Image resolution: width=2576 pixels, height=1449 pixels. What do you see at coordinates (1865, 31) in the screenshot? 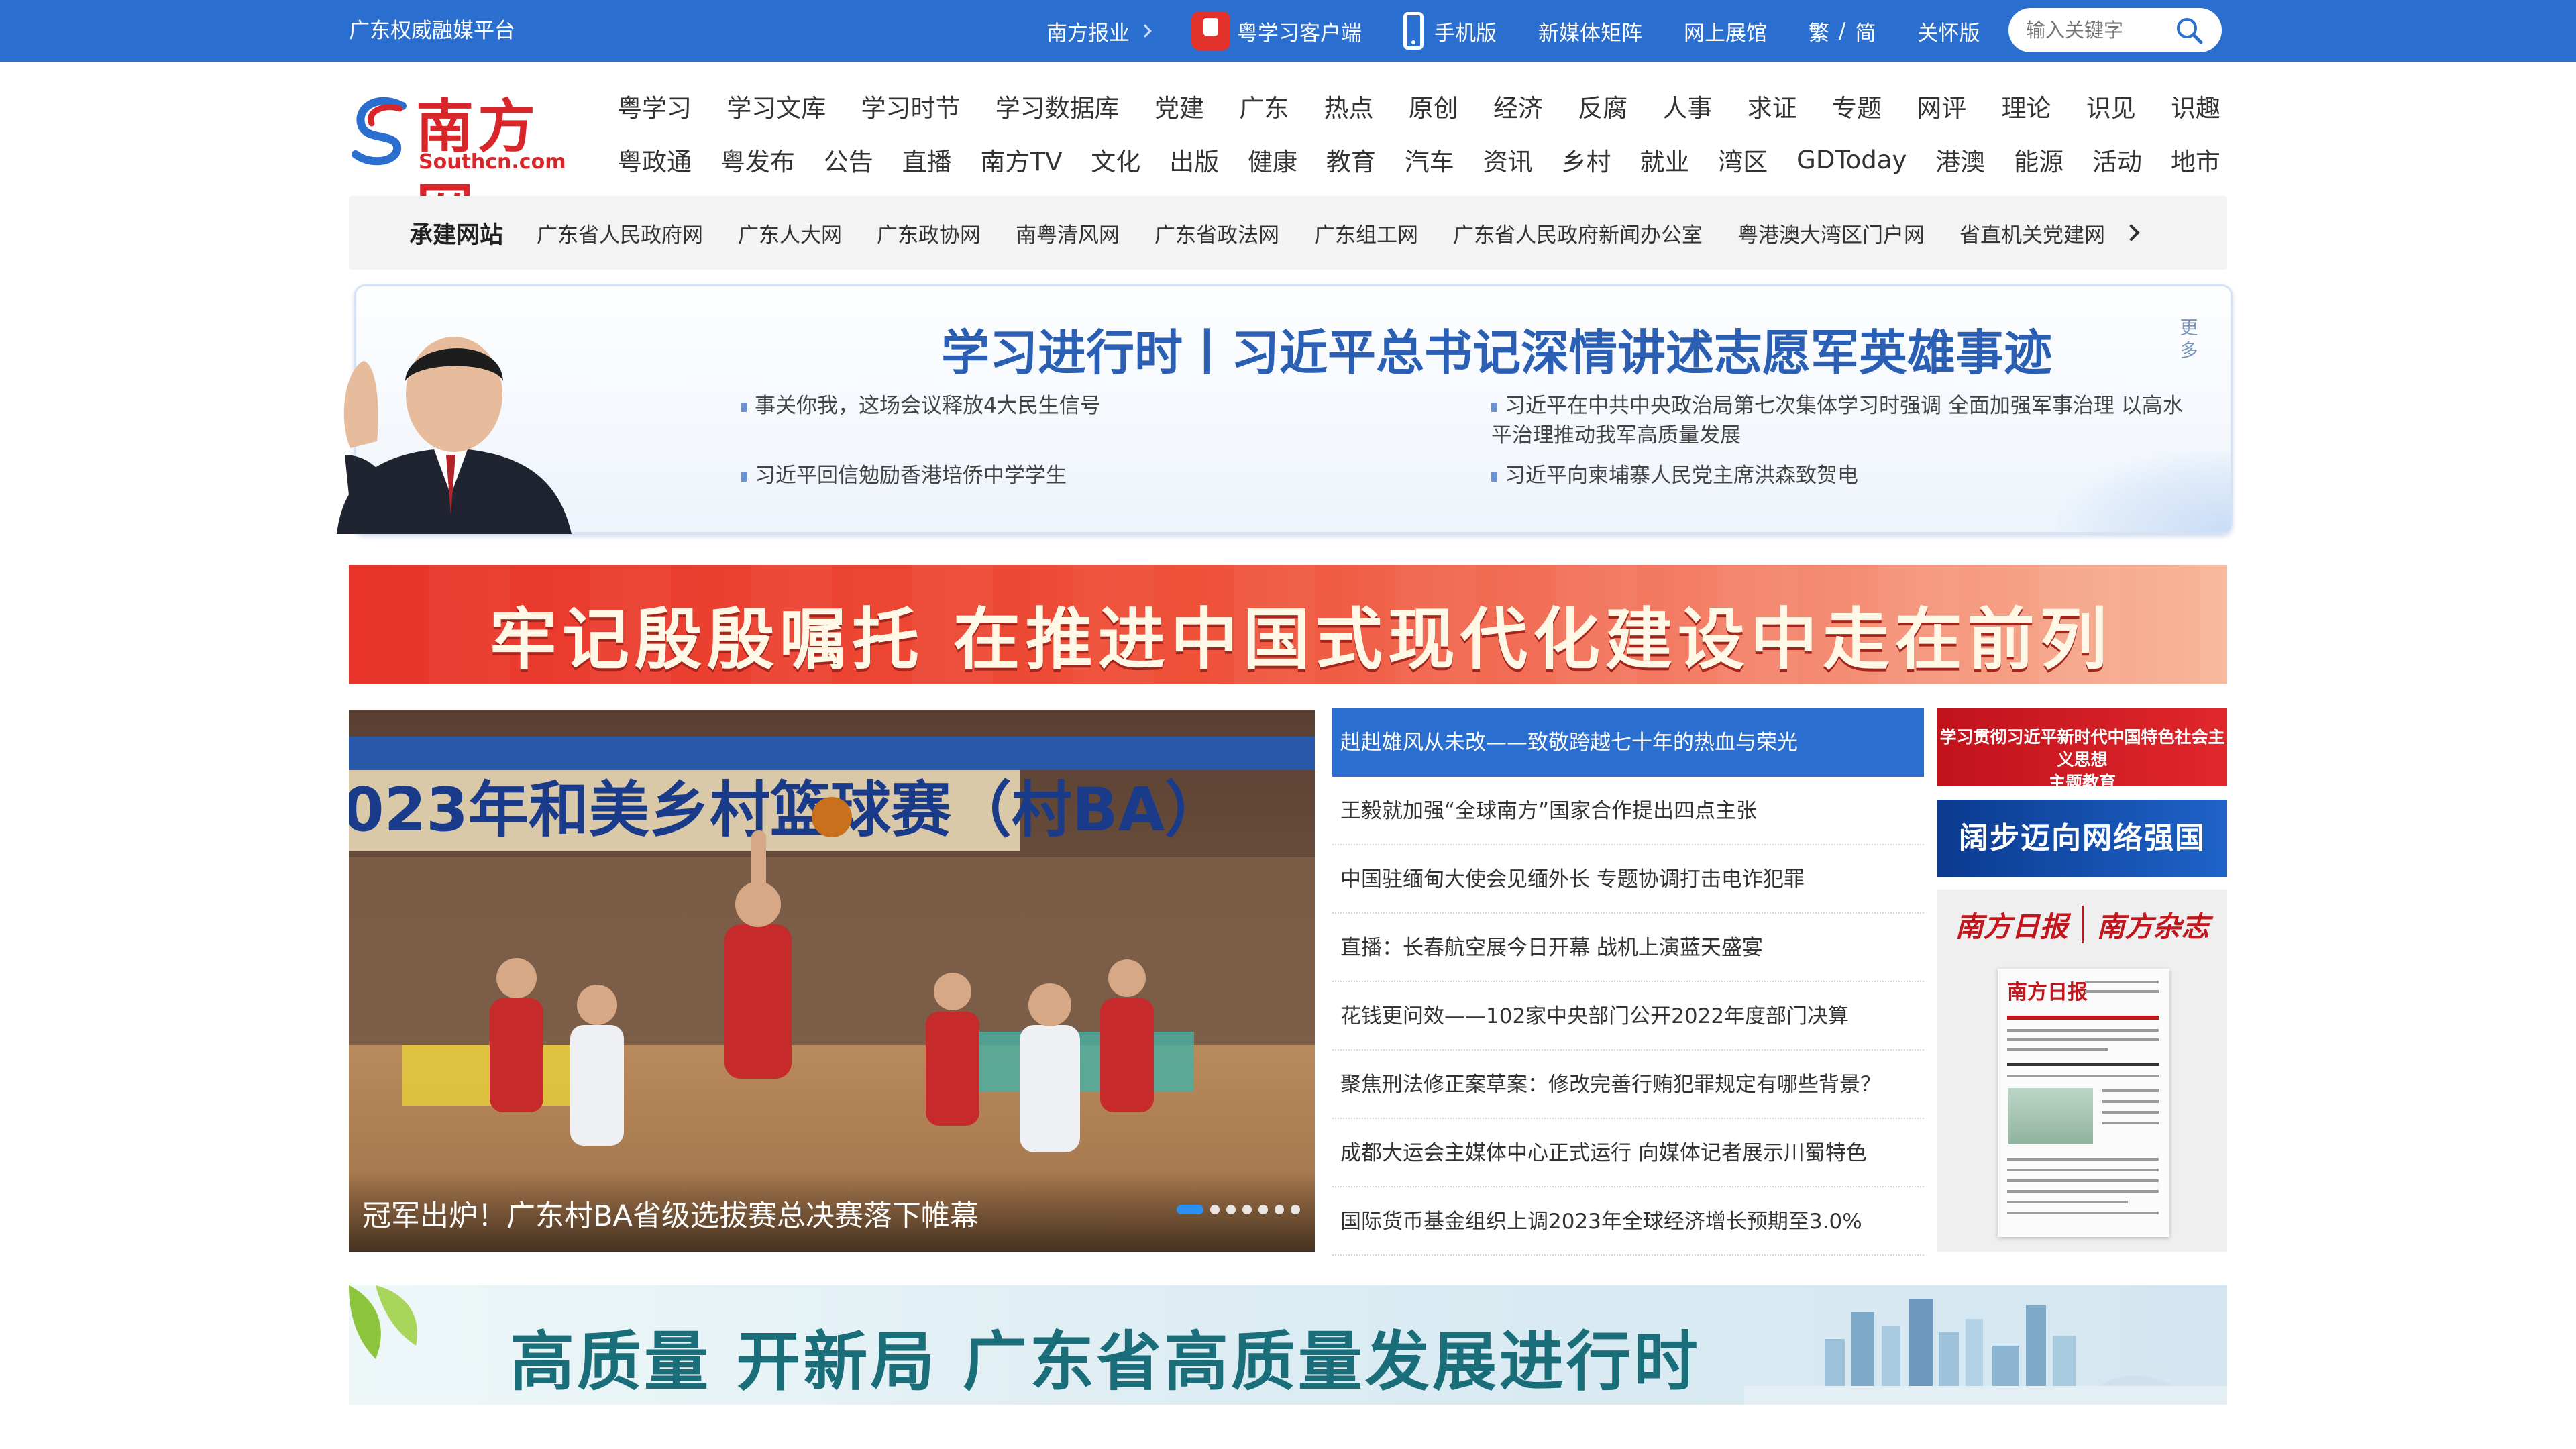
I see `simplified-chinese-link: 简` at bounding box center [1865, 31].